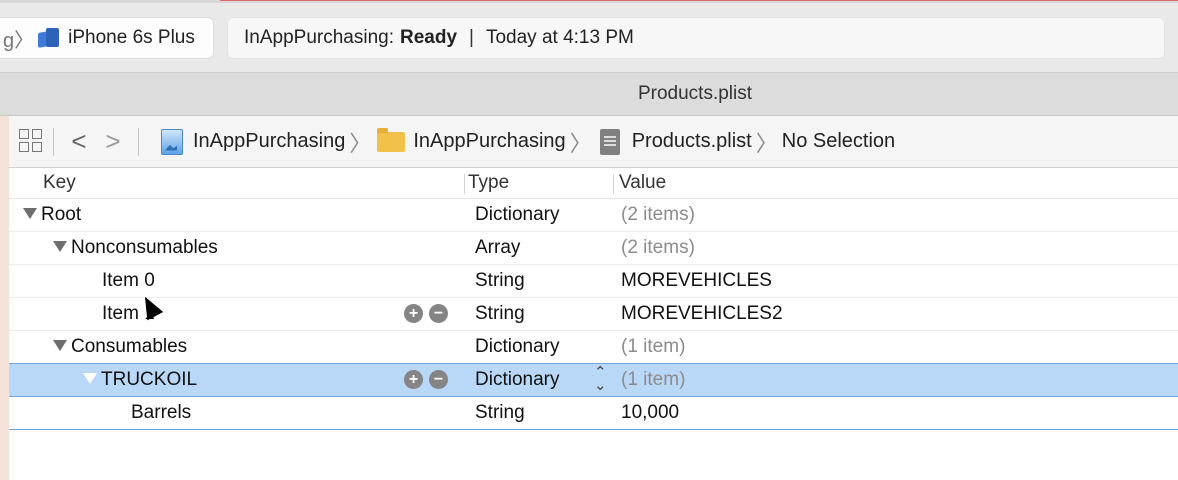 The image size is (1178, 480). Describe the element at coordinates (593, 314) in the screenshot. I see `plist-row-item-1: Item 1 + − String MOREVEHICLES2` at that location.